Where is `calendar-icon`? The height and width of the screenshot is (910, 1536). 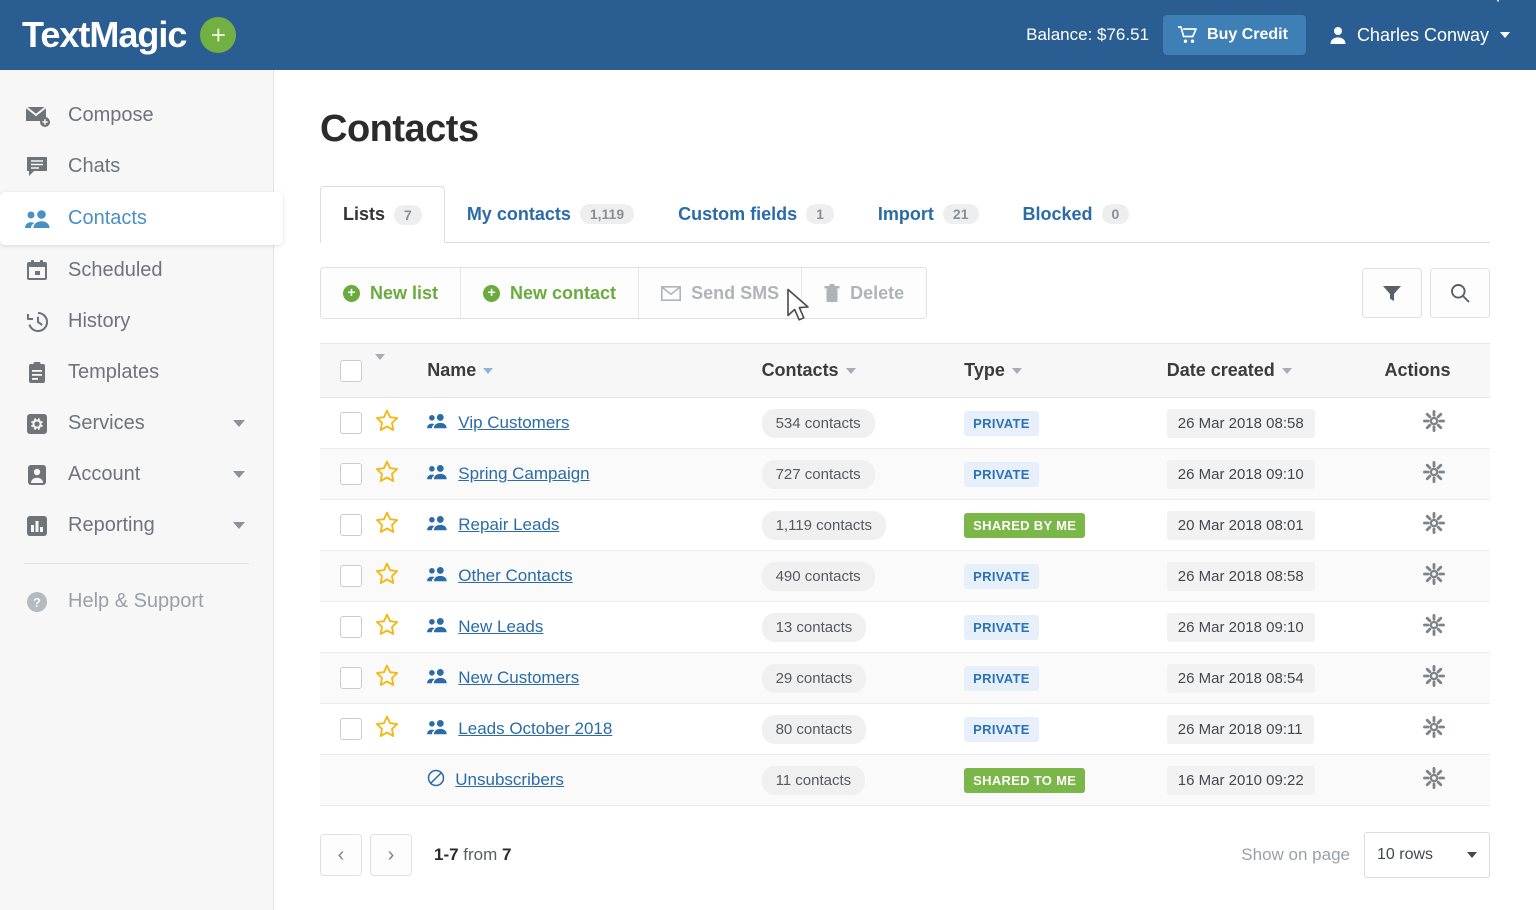 calendar-icon is located at coordinates (38, 271).